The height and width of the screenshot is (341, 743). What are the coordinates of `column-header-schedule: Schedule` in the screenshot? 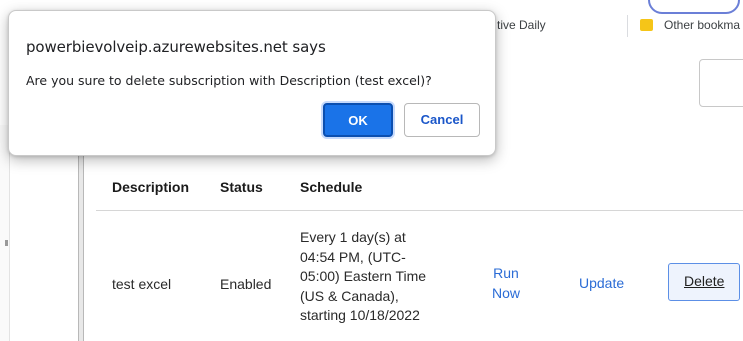 It's located at (331, 187).